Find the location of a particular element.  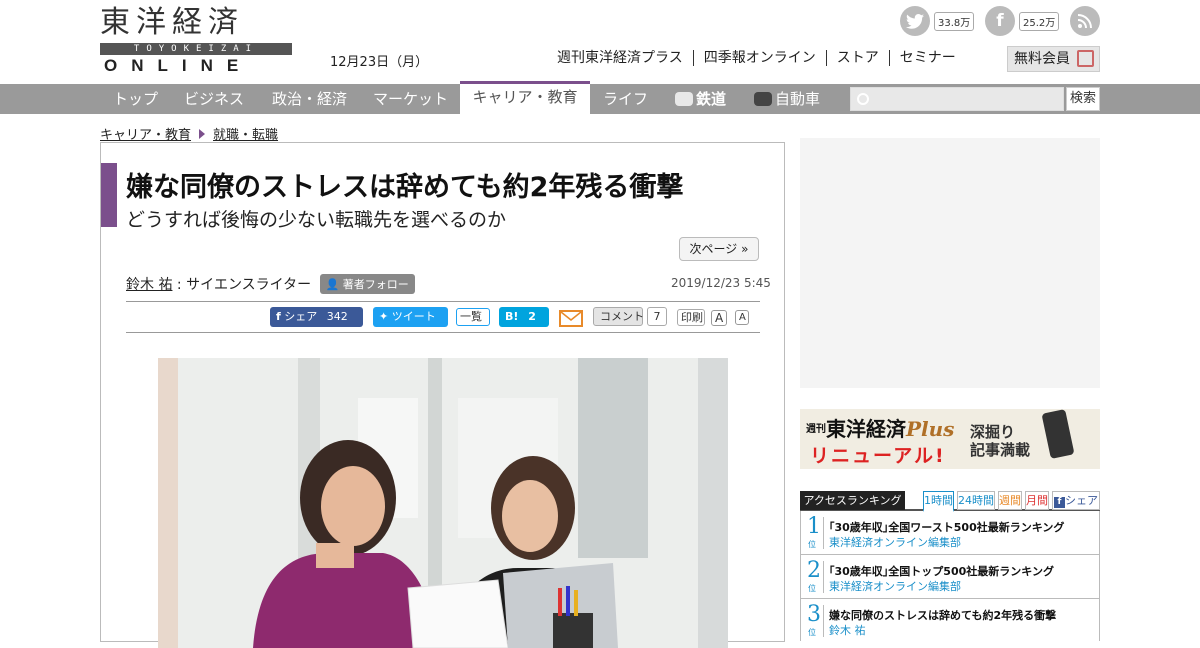

twitter-icon is located at coordinates (915, 21).